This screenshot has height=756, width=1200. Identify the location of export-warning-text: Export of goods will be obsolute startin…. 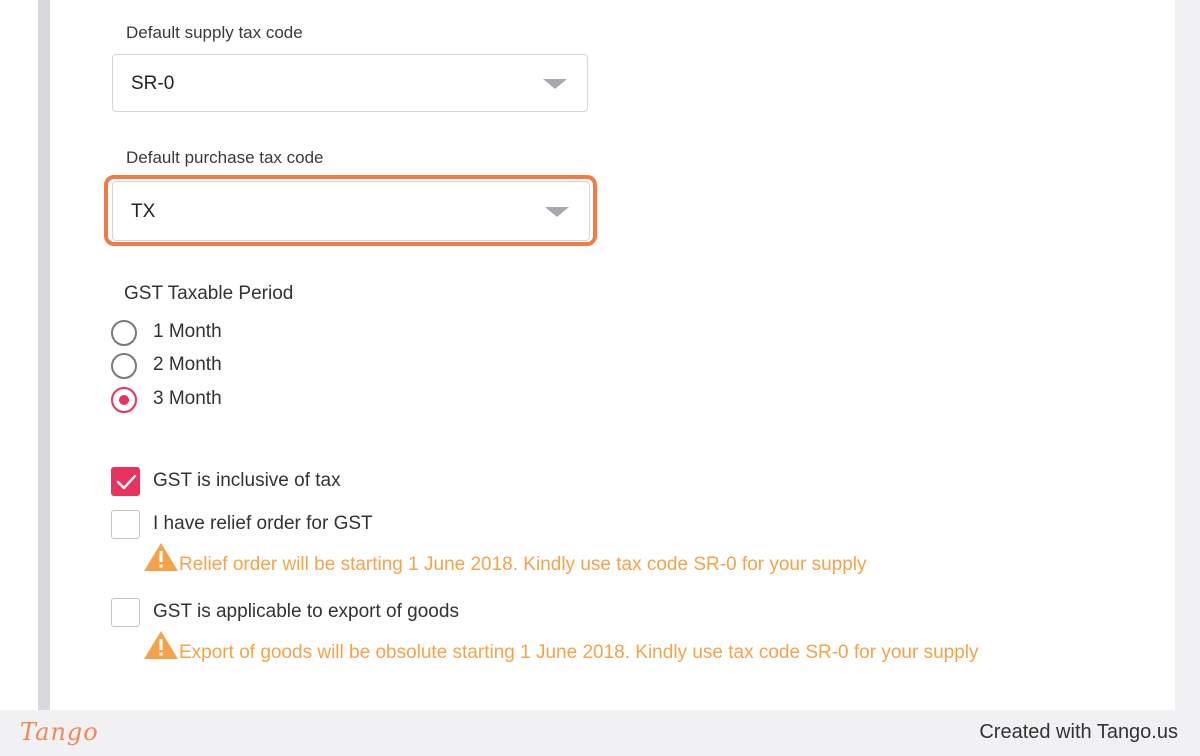
(579, 652).